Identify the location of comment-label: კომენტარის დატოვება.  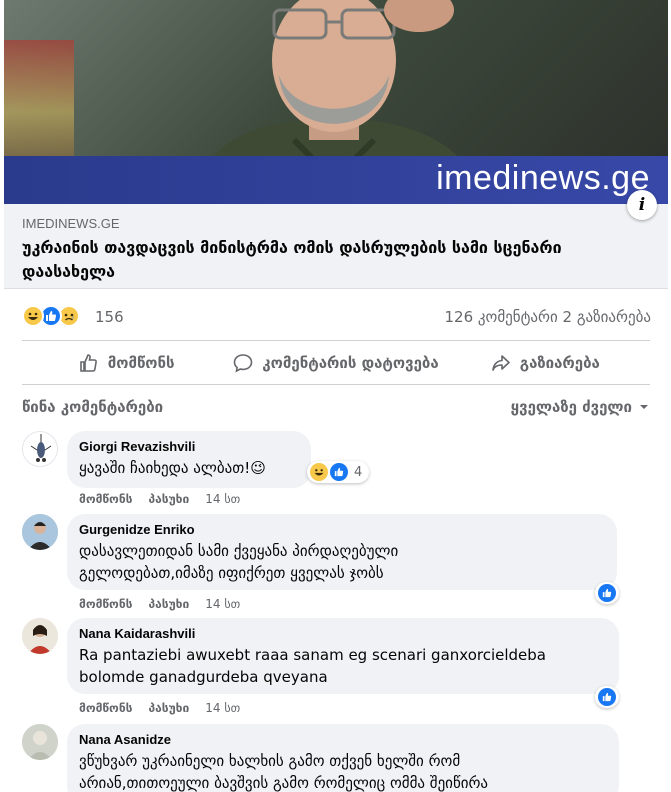
(350, 362).